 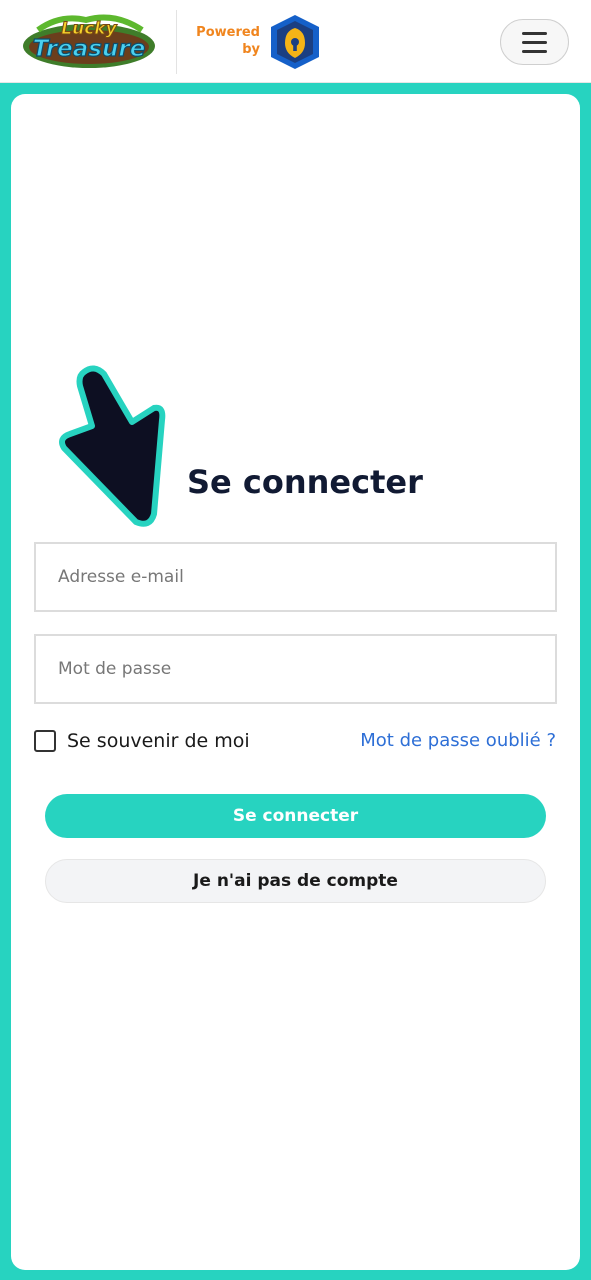 I want to click on remember-me-label: Se souvenir de moi, so click(x=158, y=741).